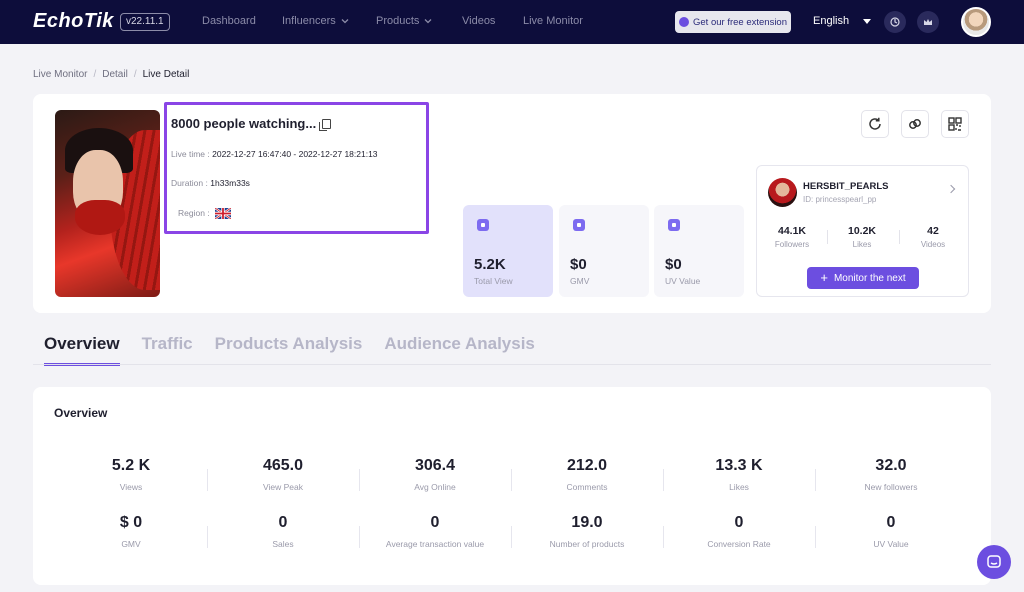  I want to click on nav-item-dashboard: Dashboard, so click(229, 21).